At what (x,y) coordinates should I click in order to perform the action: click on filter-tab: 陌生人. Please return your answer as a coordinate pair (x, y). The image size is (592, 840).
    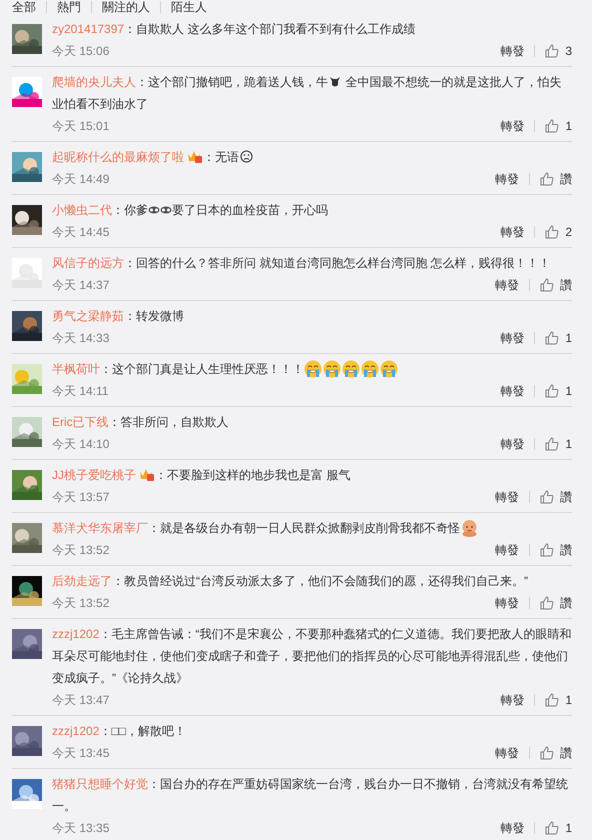
    Looking at the image, I should click on (189, 7).